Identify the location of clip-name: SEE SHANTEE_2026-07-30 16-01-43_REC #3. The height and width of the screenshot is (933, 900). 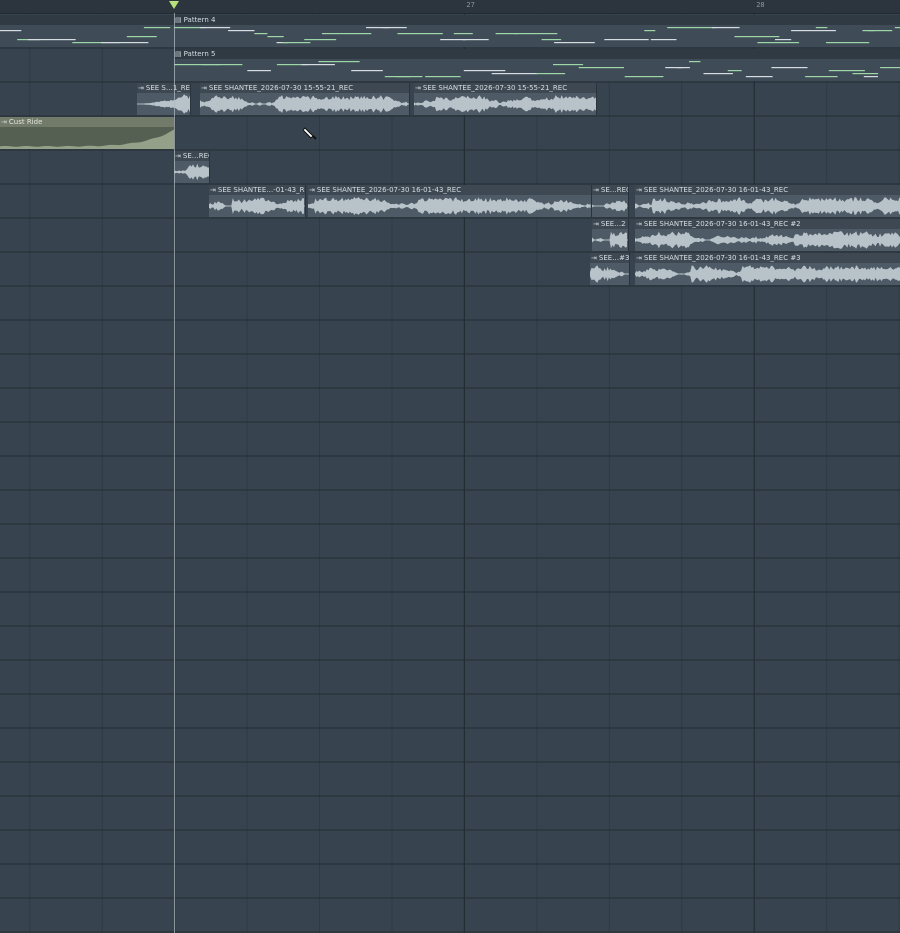
(722, 258).